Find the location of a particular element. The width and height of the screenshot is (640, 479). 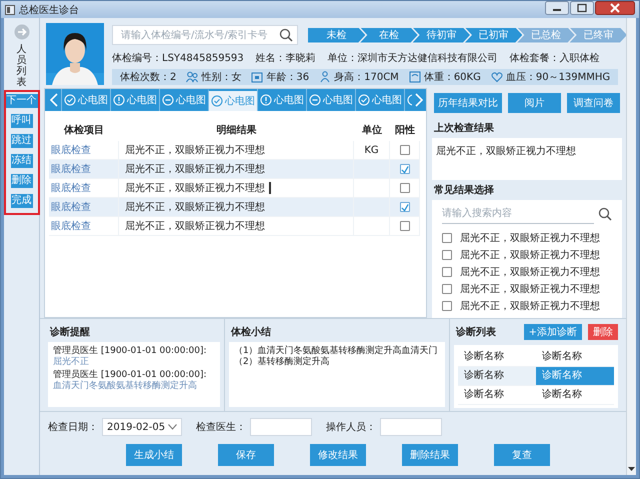

sidebar-button: 完成 is located at coordinates (21, 201).